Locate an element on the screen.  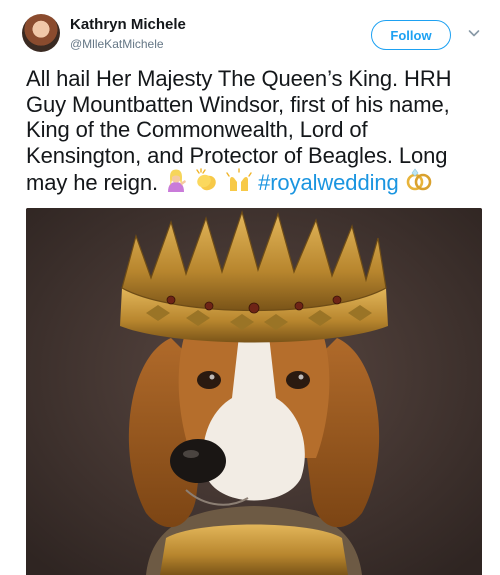
avatar is located at coordinates (41, 33).